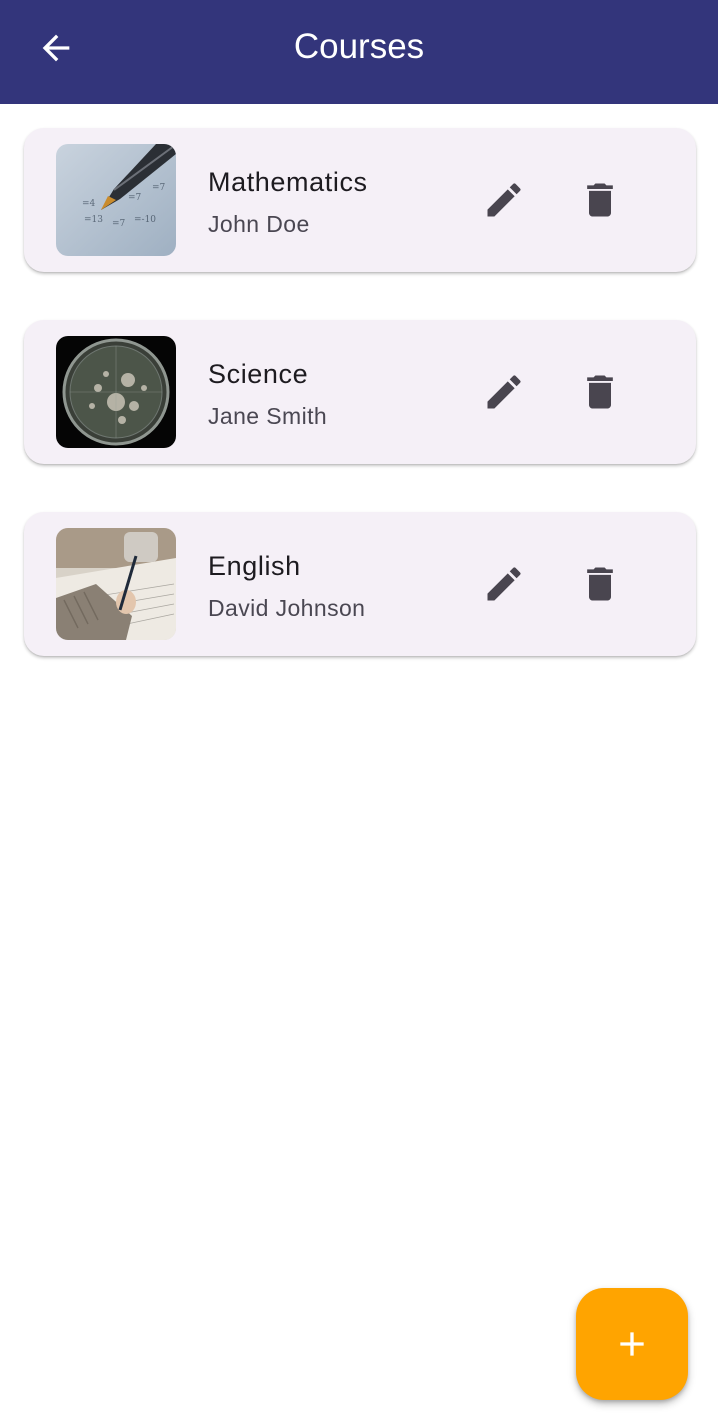  What do you see at coordinates (360, 584) in the screenshot?
I see `course-card-english: English David Johnson` at bounding box center [360, 584].